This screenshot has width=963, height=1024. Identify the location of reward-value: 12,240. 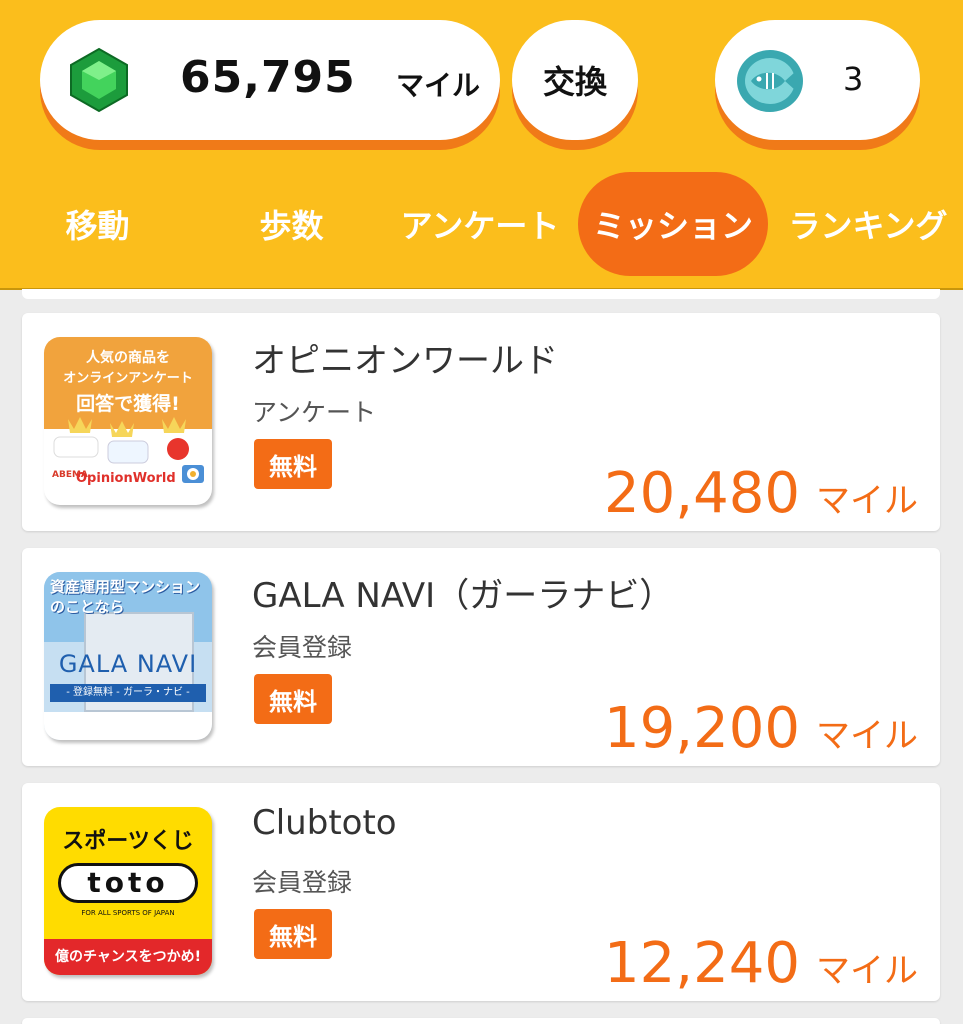
(702, 963).